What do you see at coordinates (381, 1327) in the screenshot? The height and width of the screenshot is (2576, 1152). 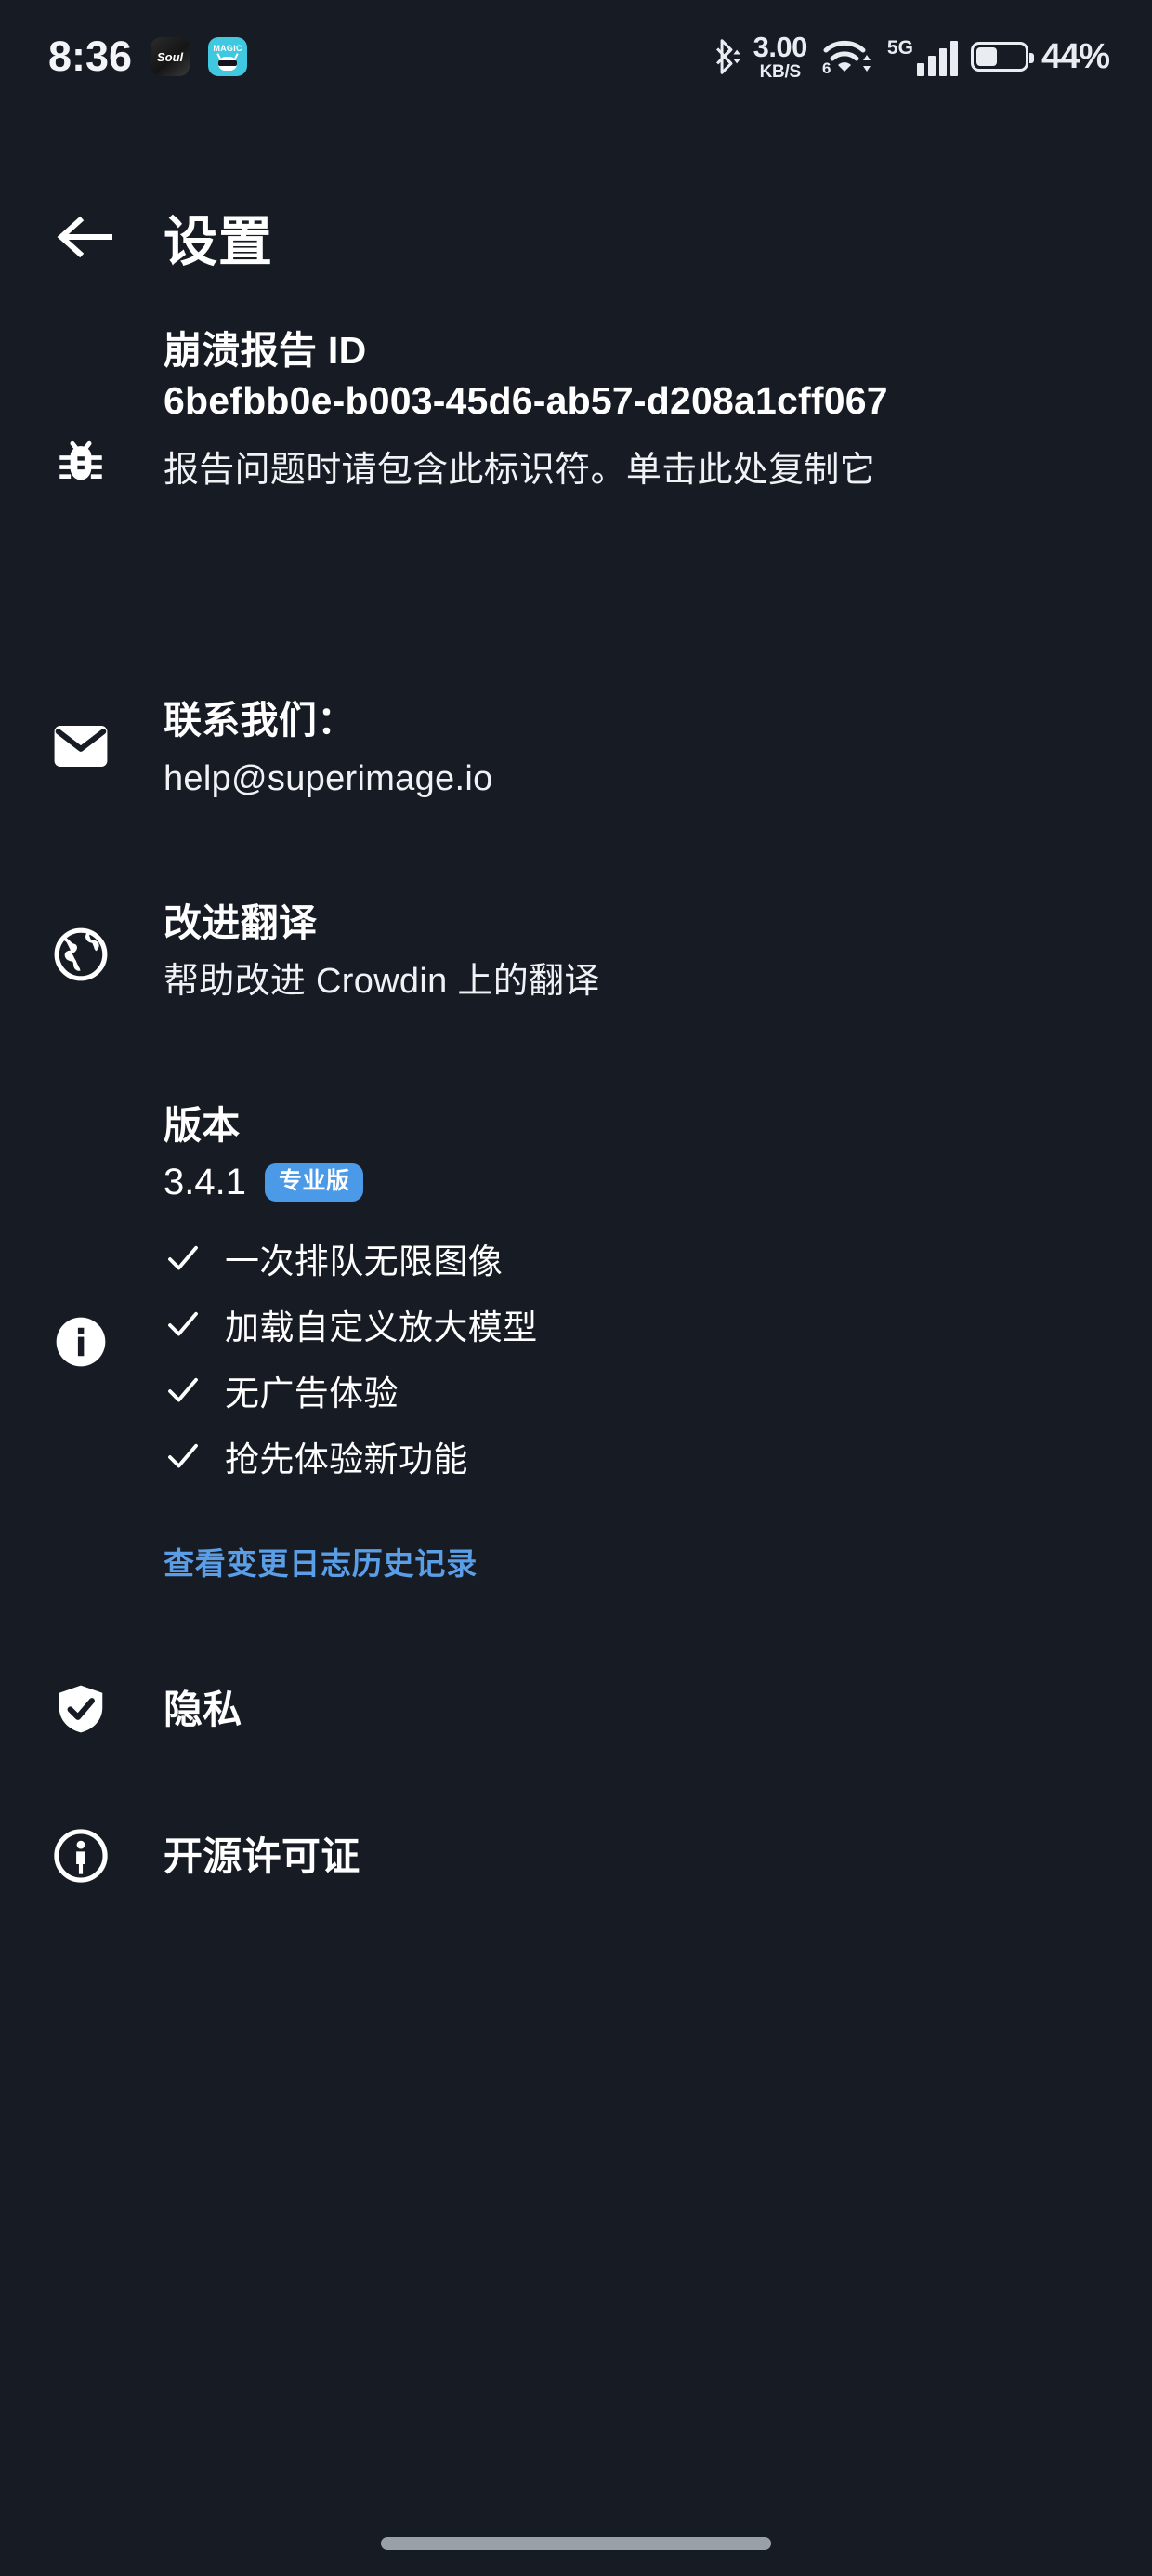 I see `pro-feature-label: 加载自定义放大模型` at bounding box center [381, 1327].